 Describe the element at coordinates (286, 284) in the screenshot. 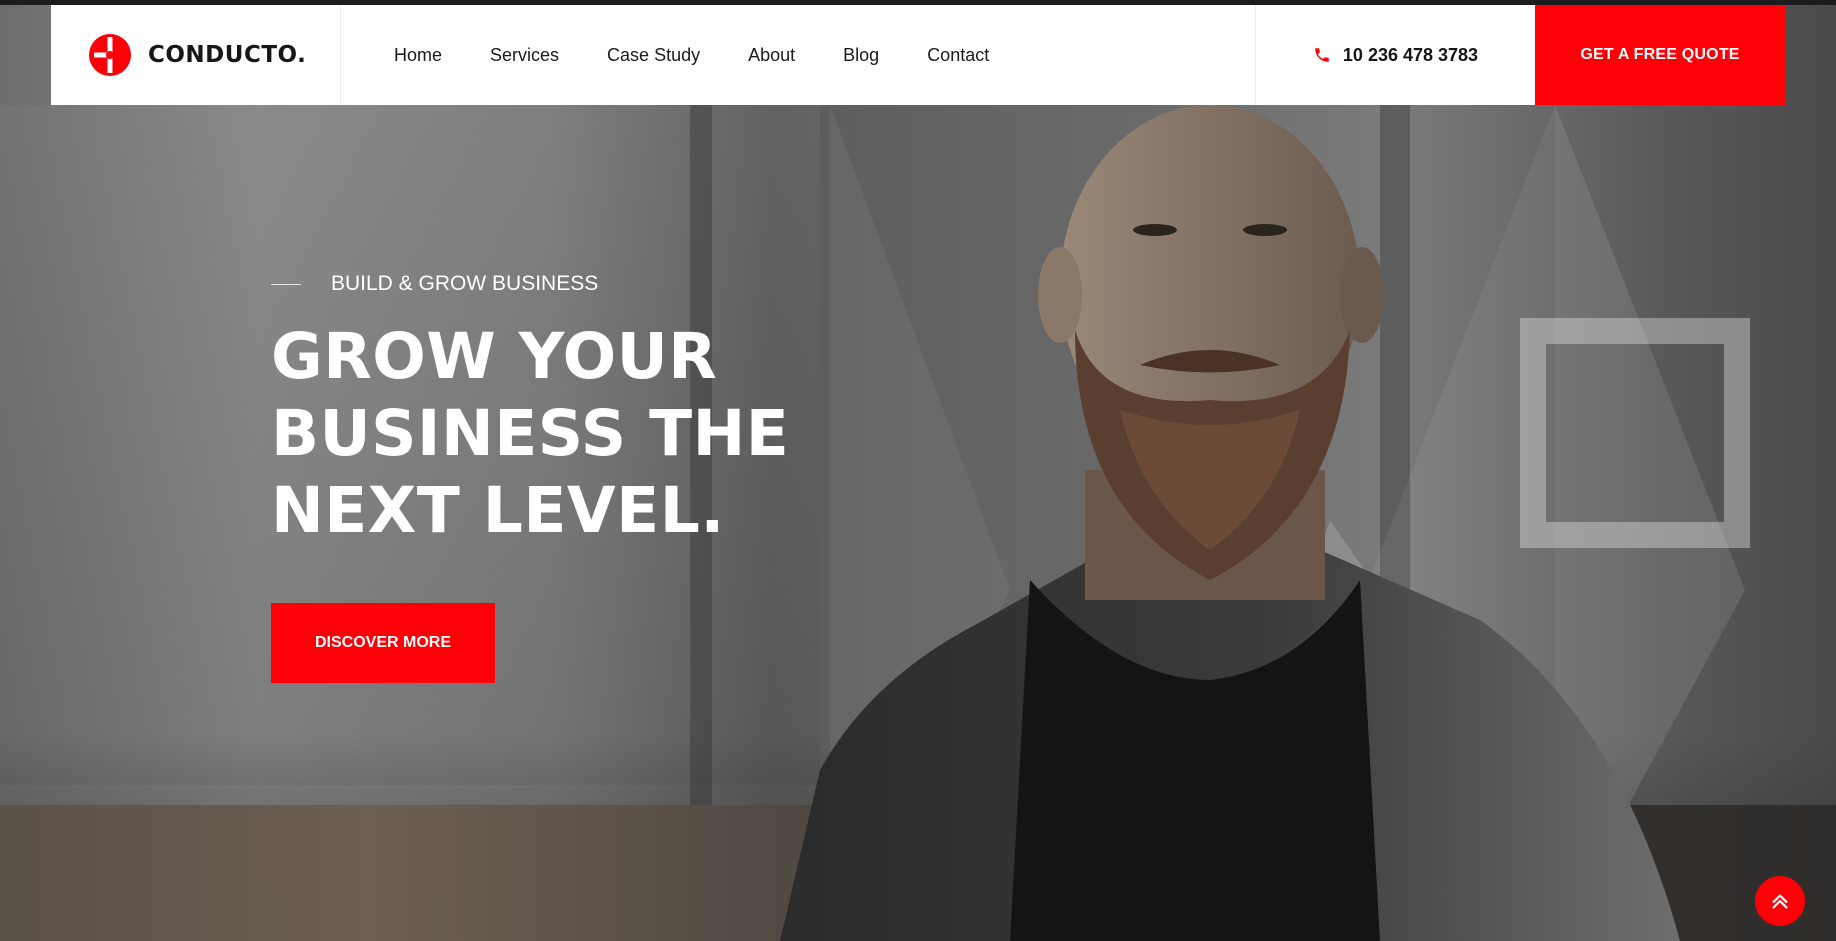

I see `eyebrow-divider` at that location.